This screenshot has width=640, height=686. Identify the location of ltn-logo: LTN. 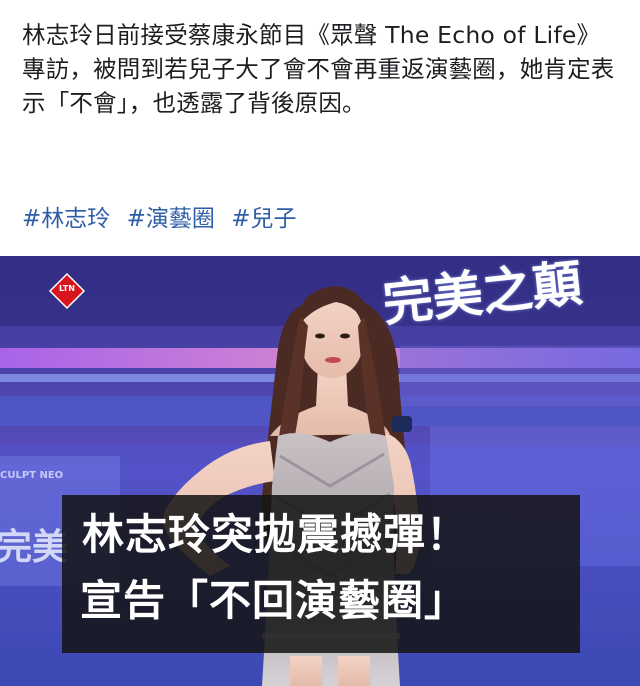
(67, 288).